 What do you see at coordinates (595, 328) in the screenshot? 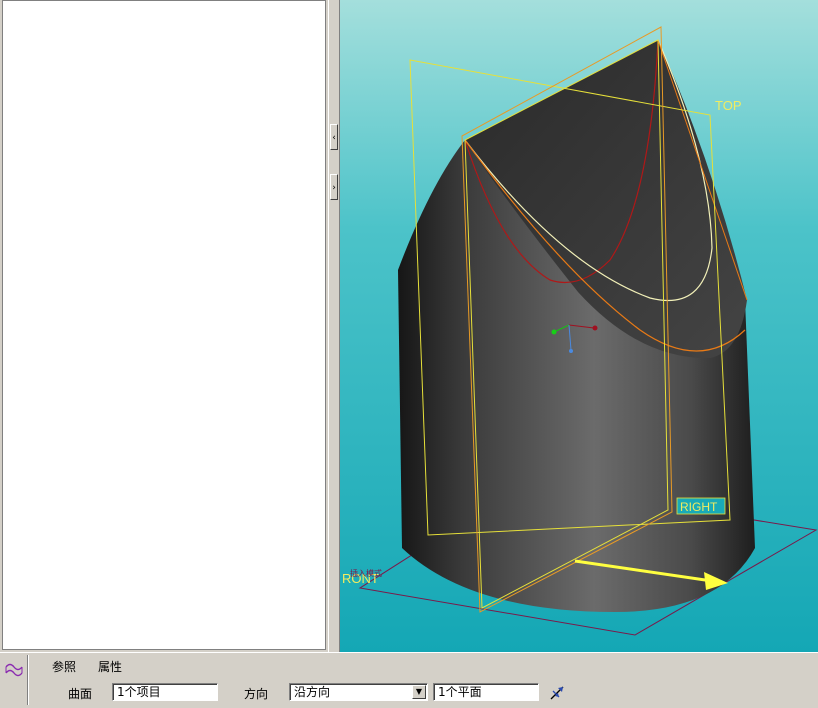
I see `y-axis-dot` at bounding box center [595, 328].